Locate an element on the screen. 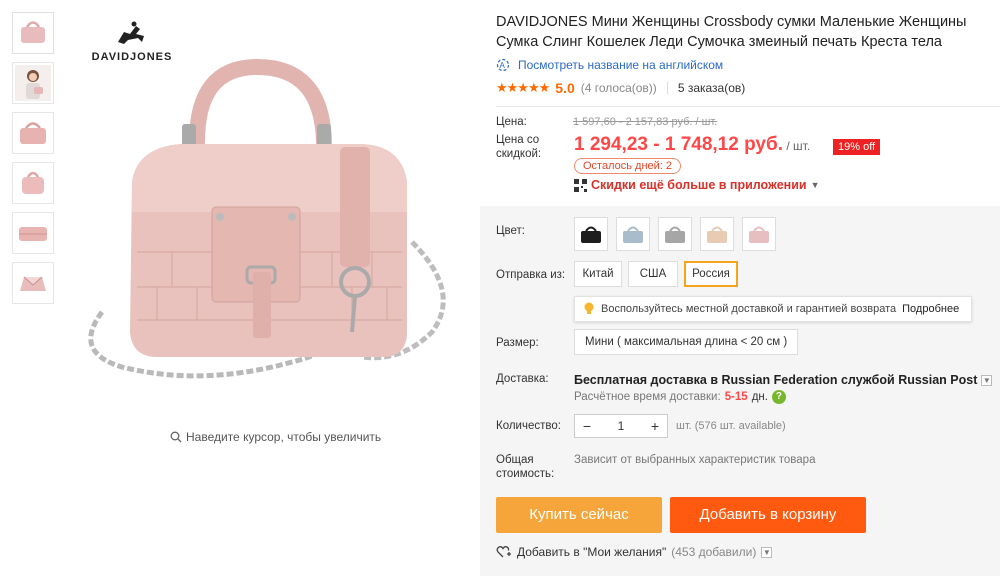 The height and width of the screenshot is (576, 1000). quantity-input: 1 is located at coordinates (621, 426).